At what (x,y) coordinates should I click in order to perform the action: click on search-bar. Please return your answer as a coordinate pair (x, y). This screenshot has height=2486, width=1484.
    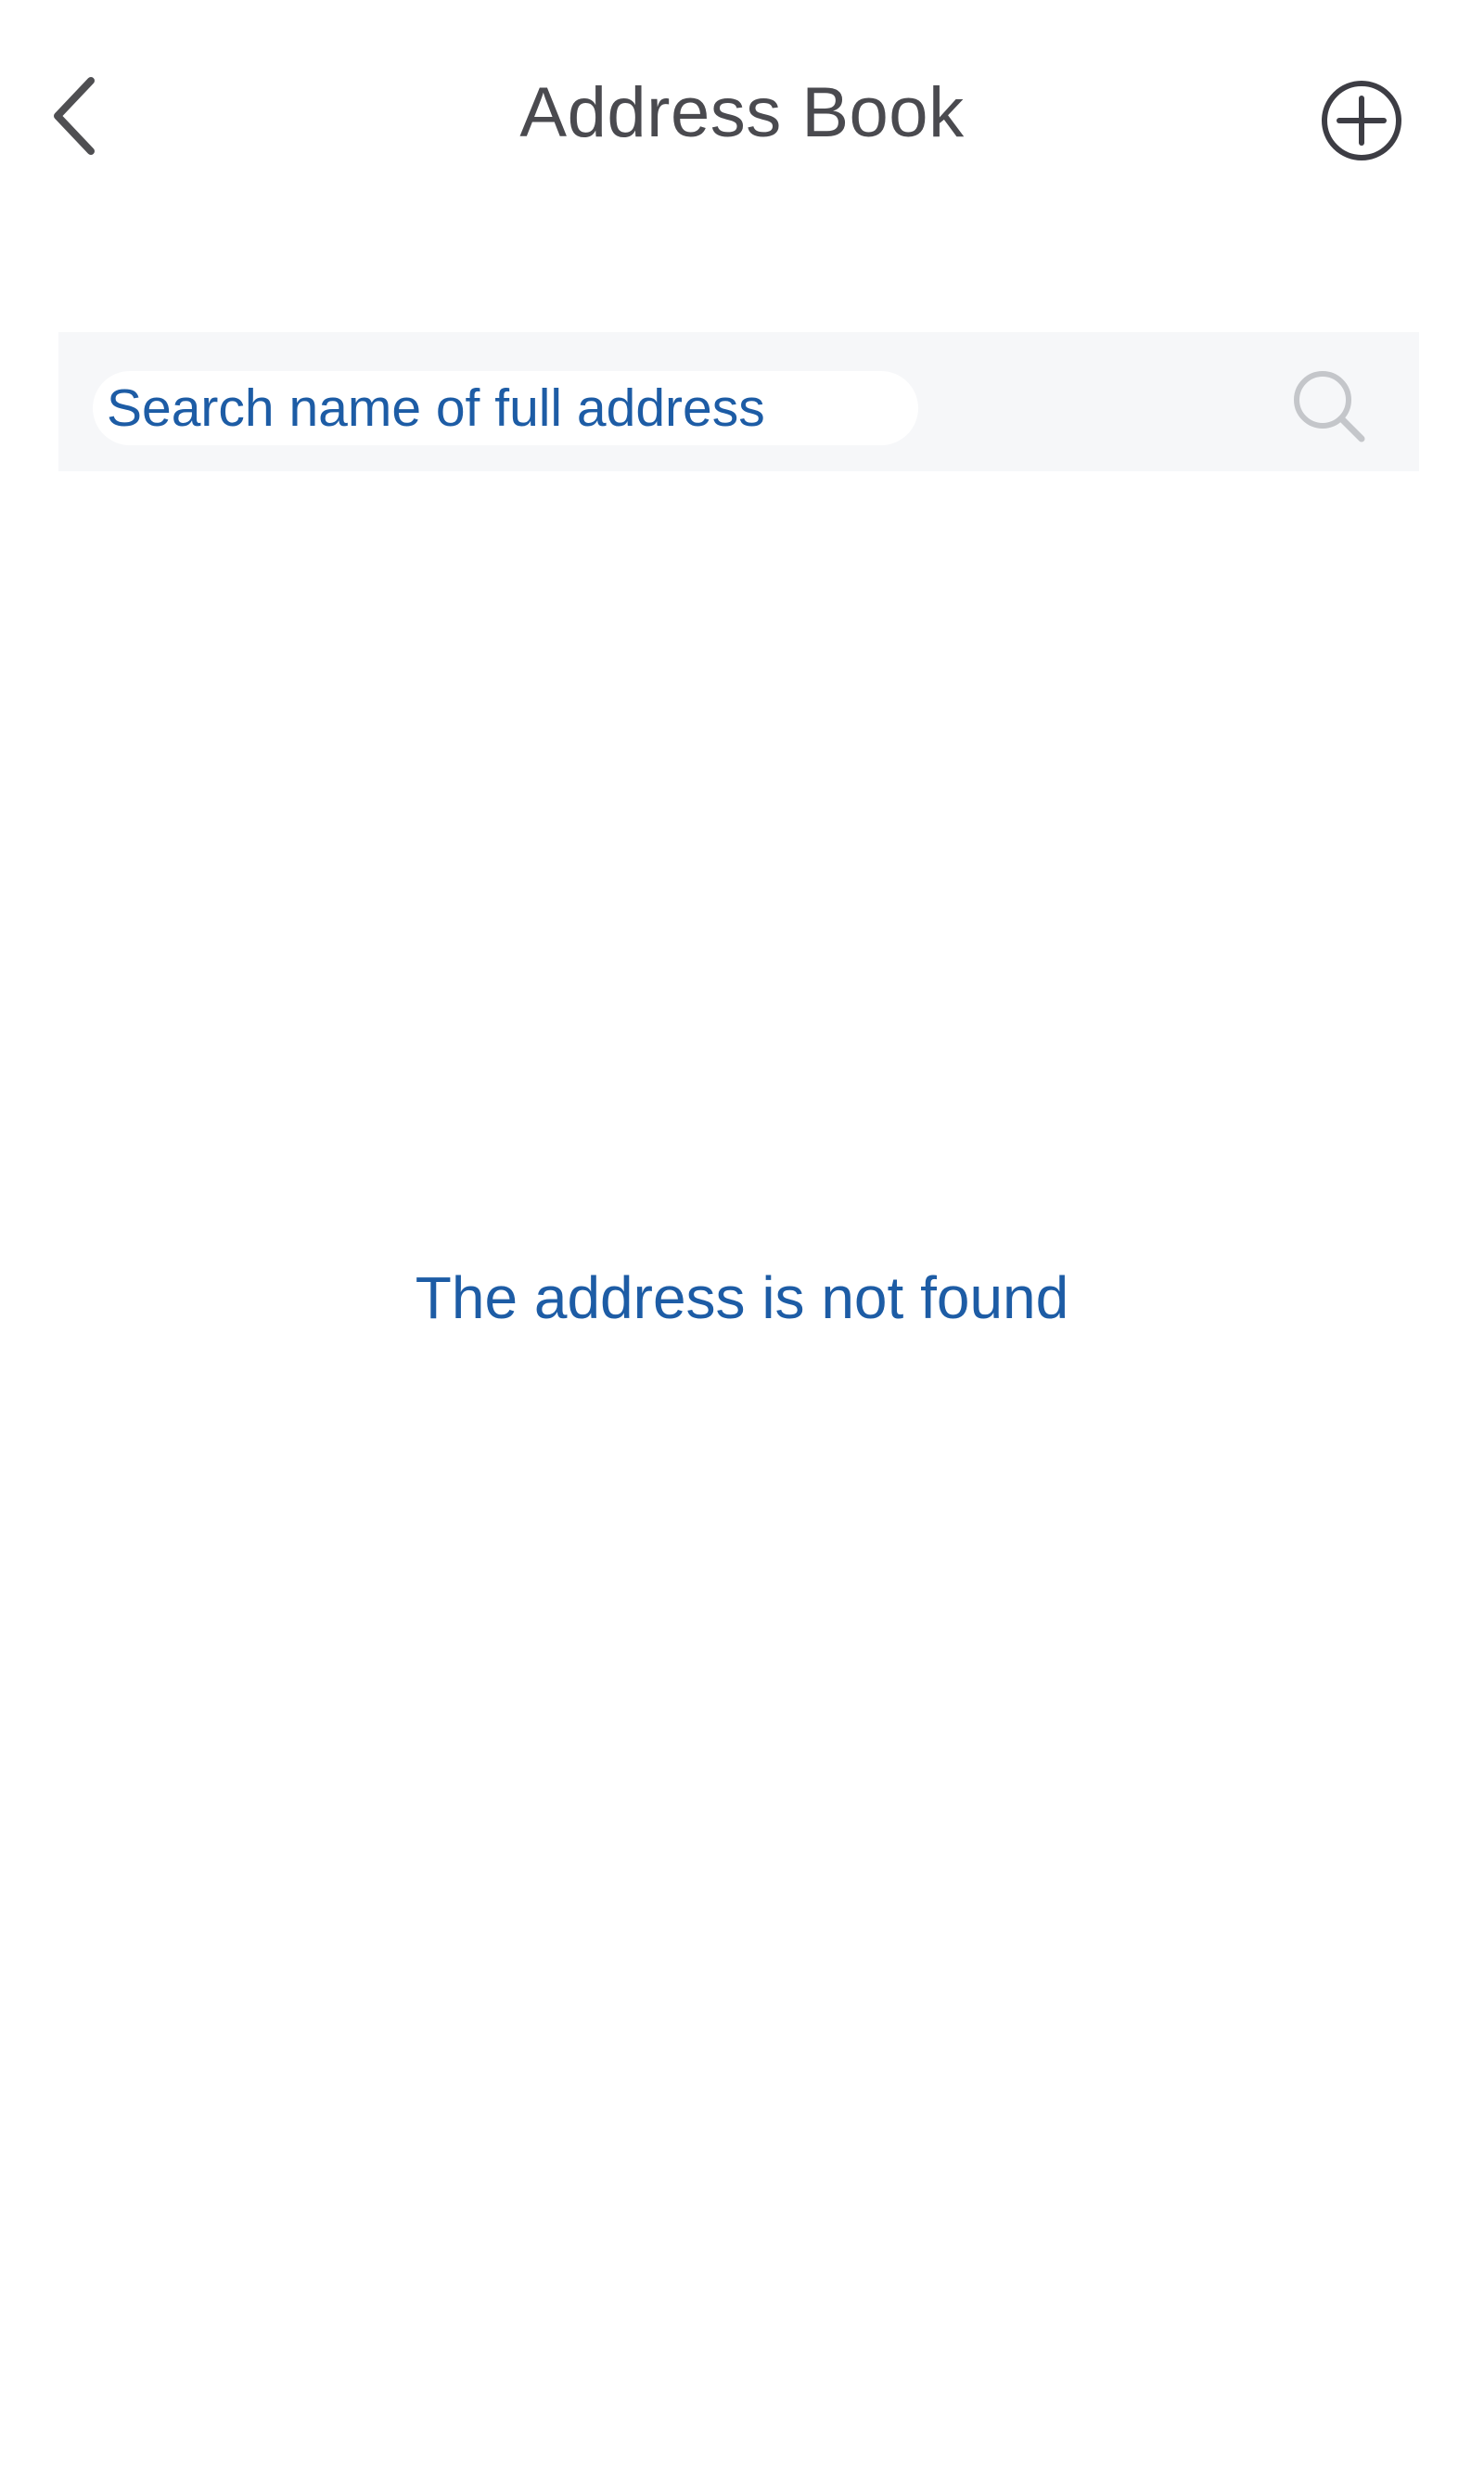
    Looking at the image, I should click on (738, 401).